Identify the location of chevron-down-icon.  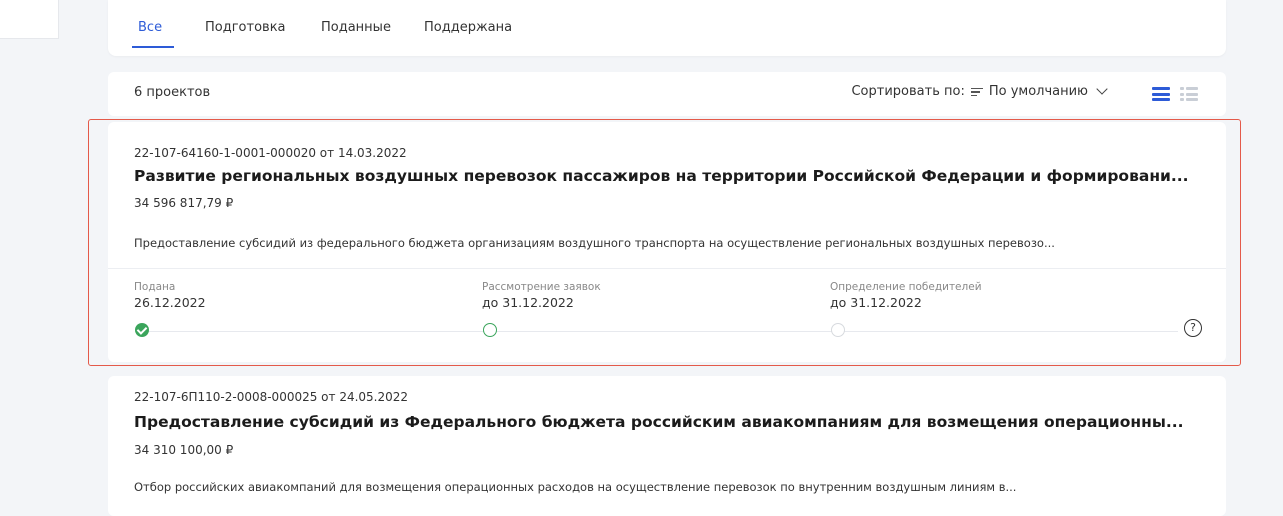
(1102, 89).